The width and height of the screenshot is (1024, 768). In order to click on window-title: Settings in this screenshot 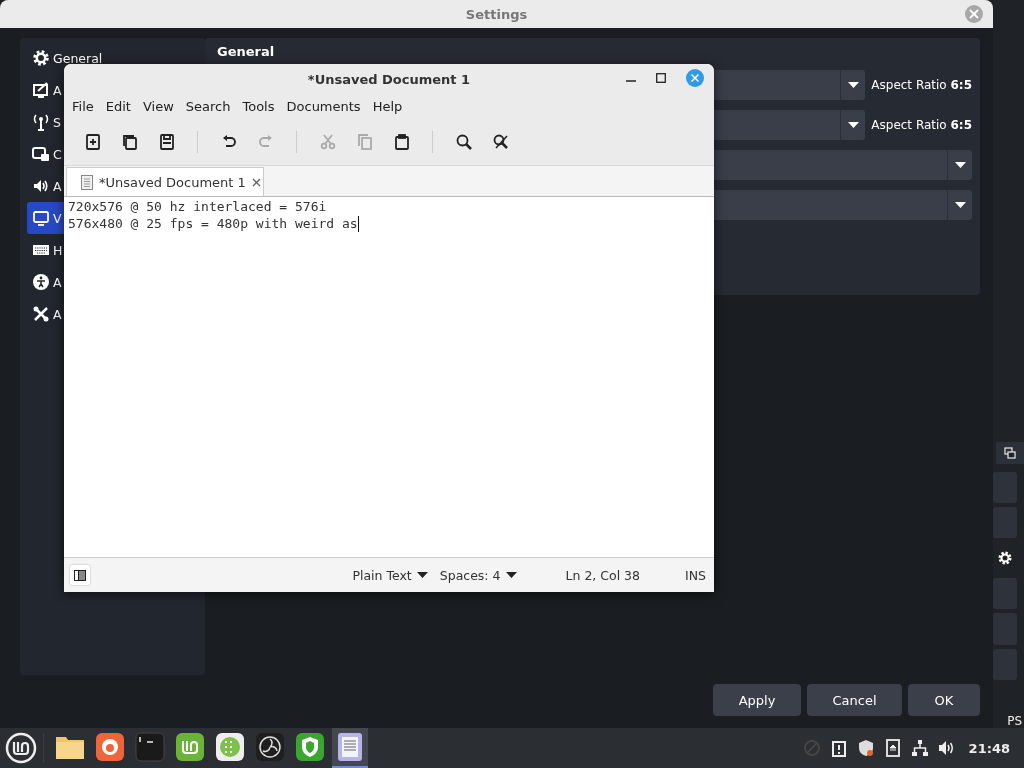, I will do `click(496, 14)`.